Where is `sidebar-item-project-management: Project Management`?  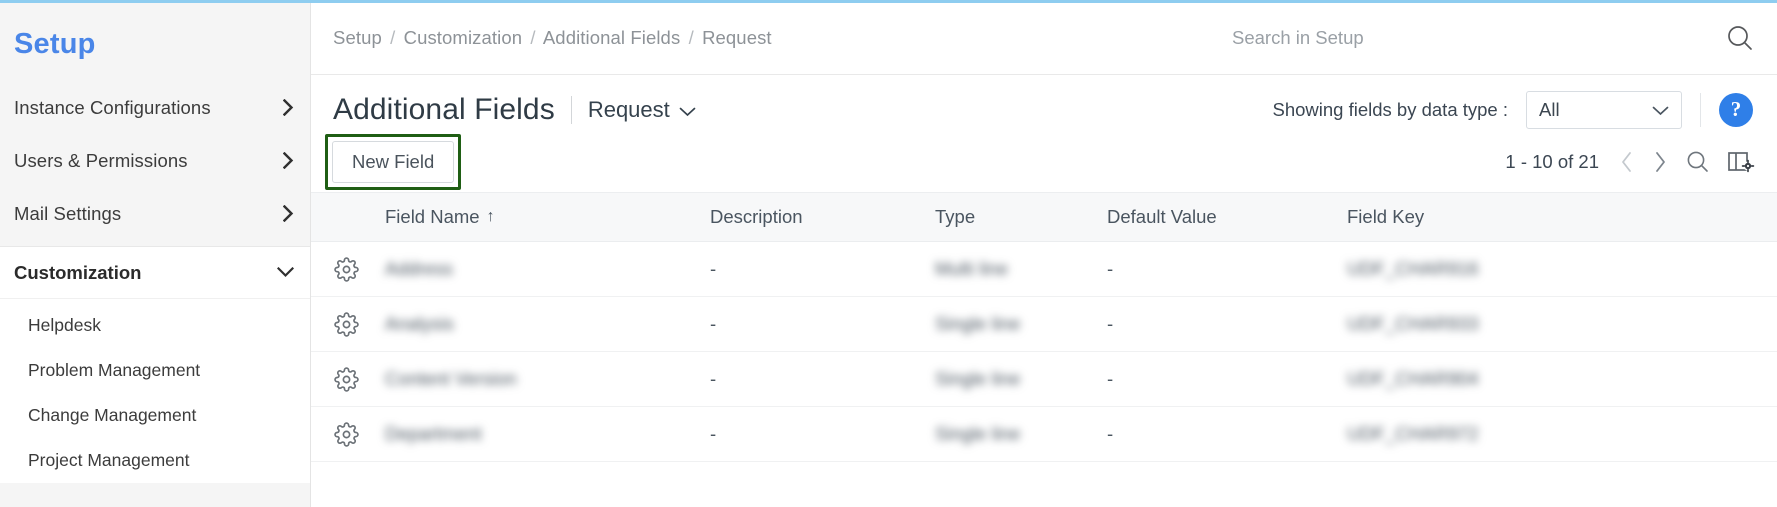 sidebar-item-project-management: Project Management is located at coordinates (155, 460).